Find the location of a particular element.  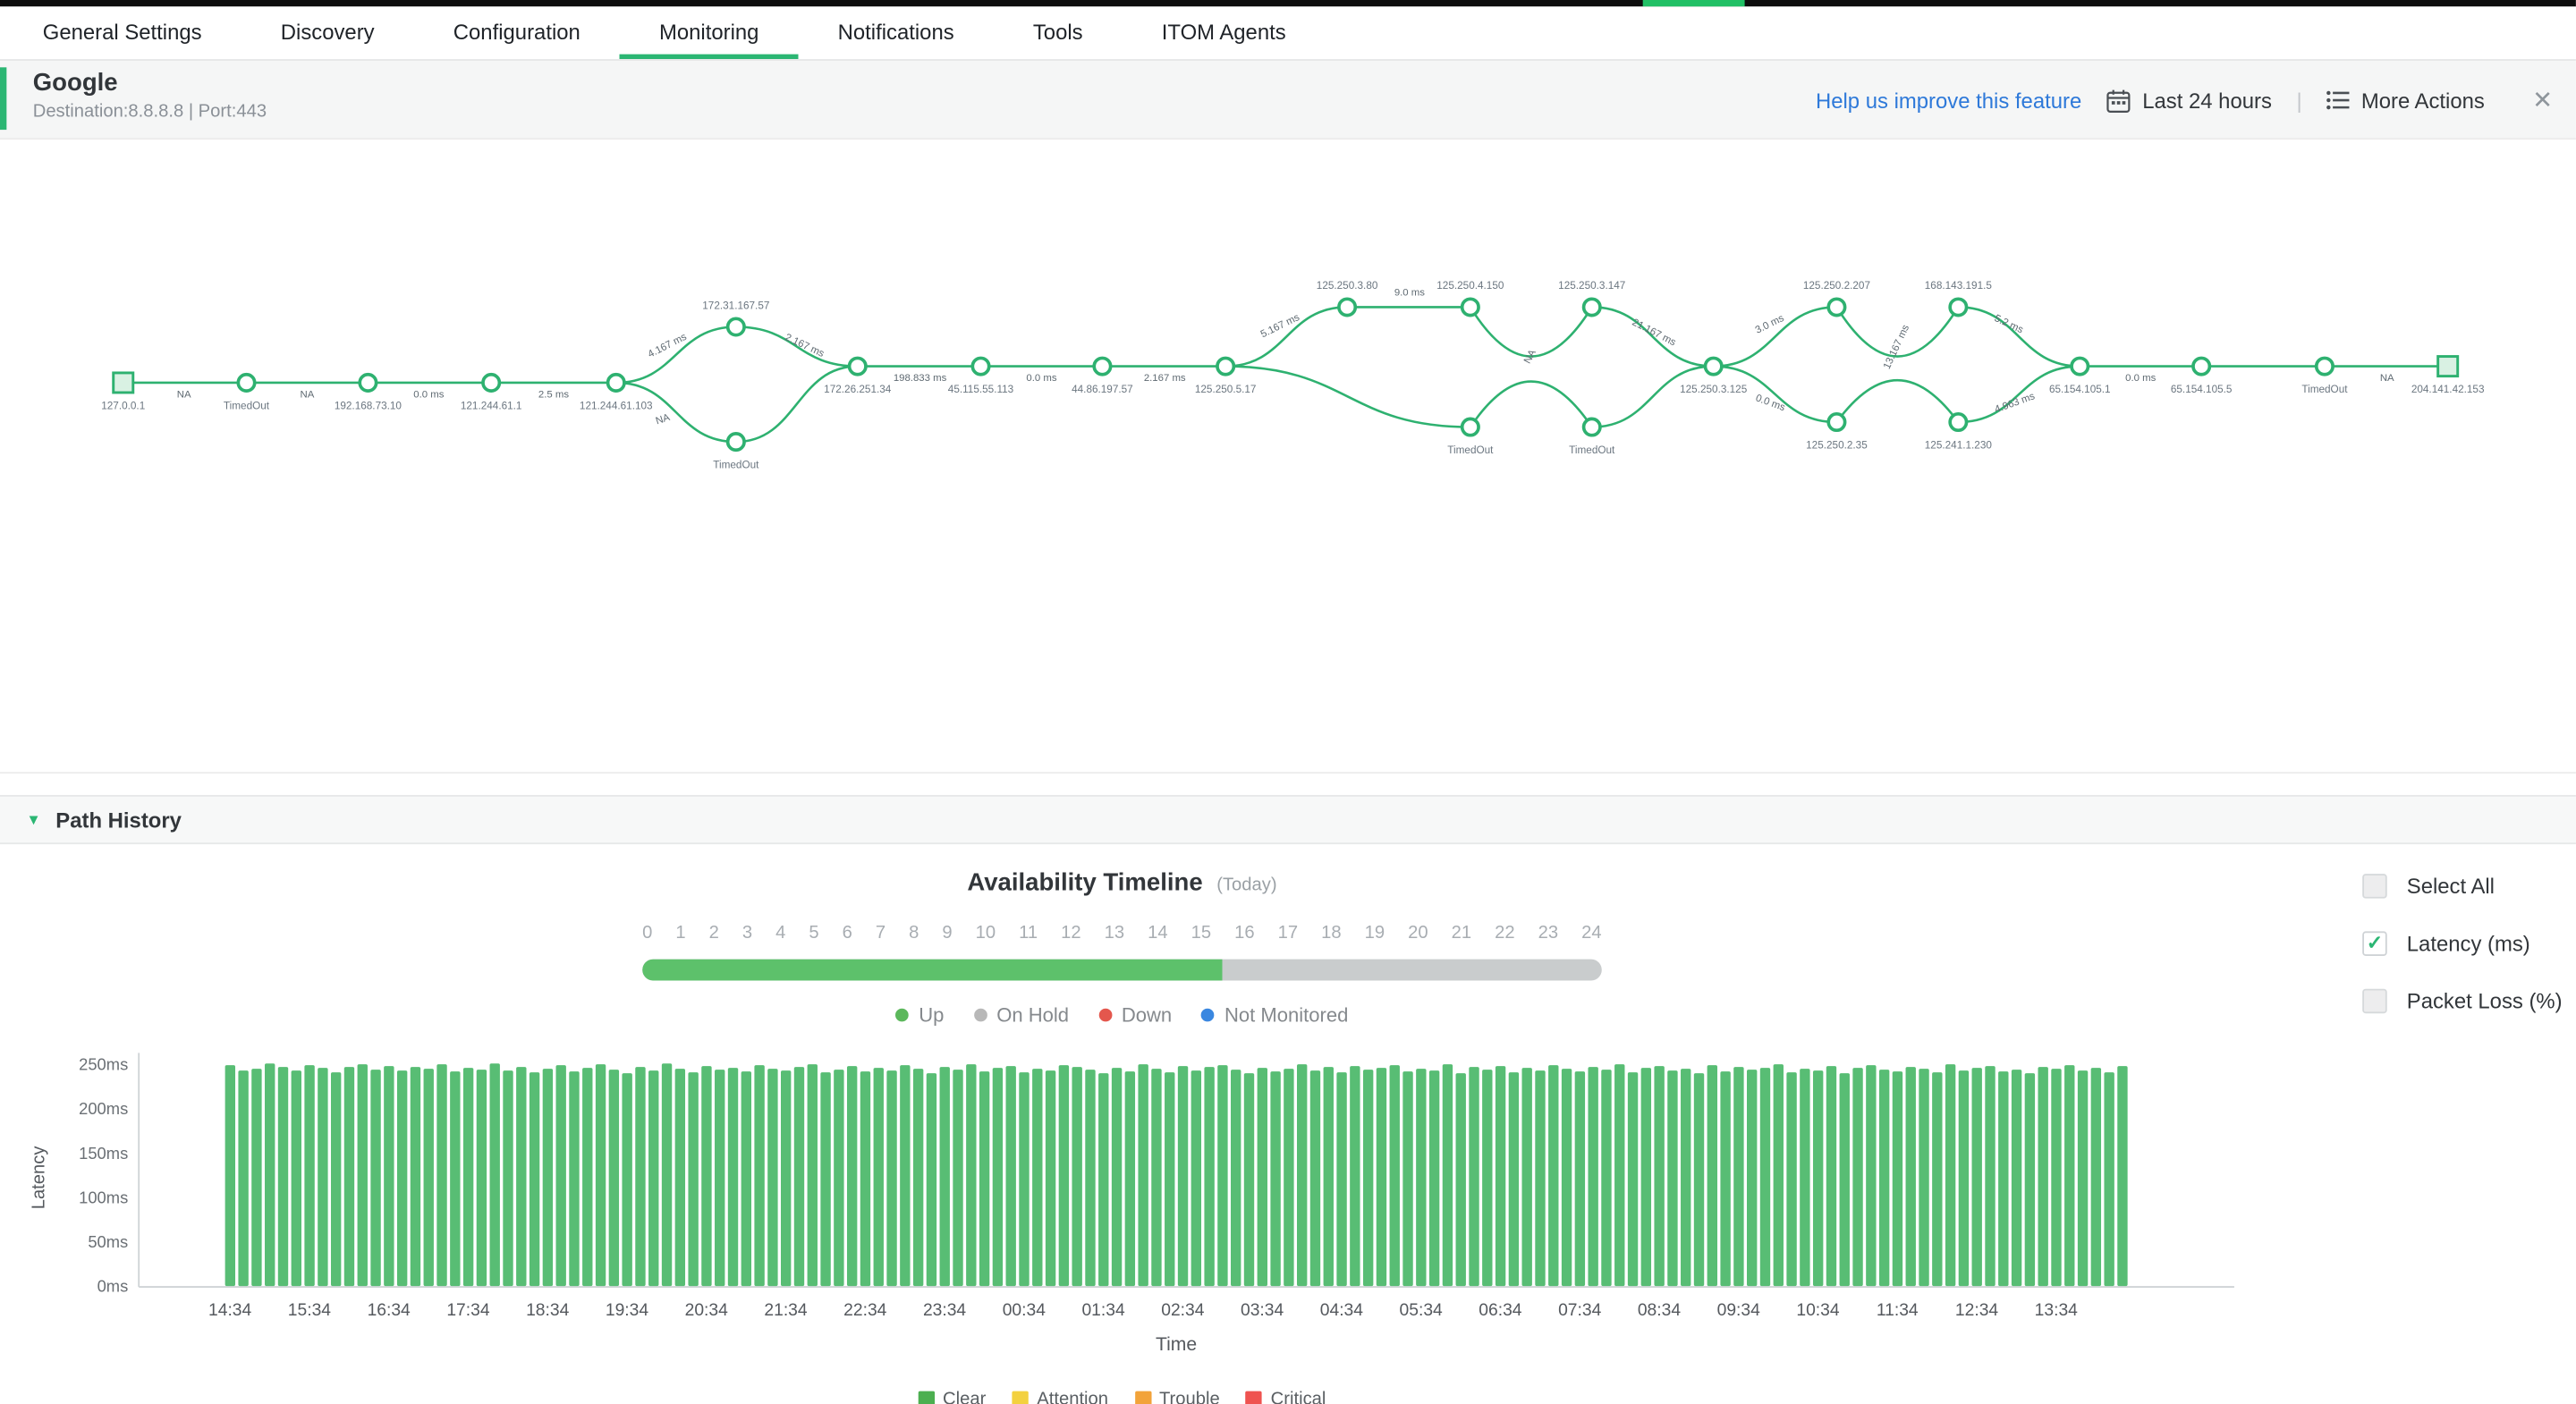

path-node-168.143.191.5 is located at coordinates (1958, 307).